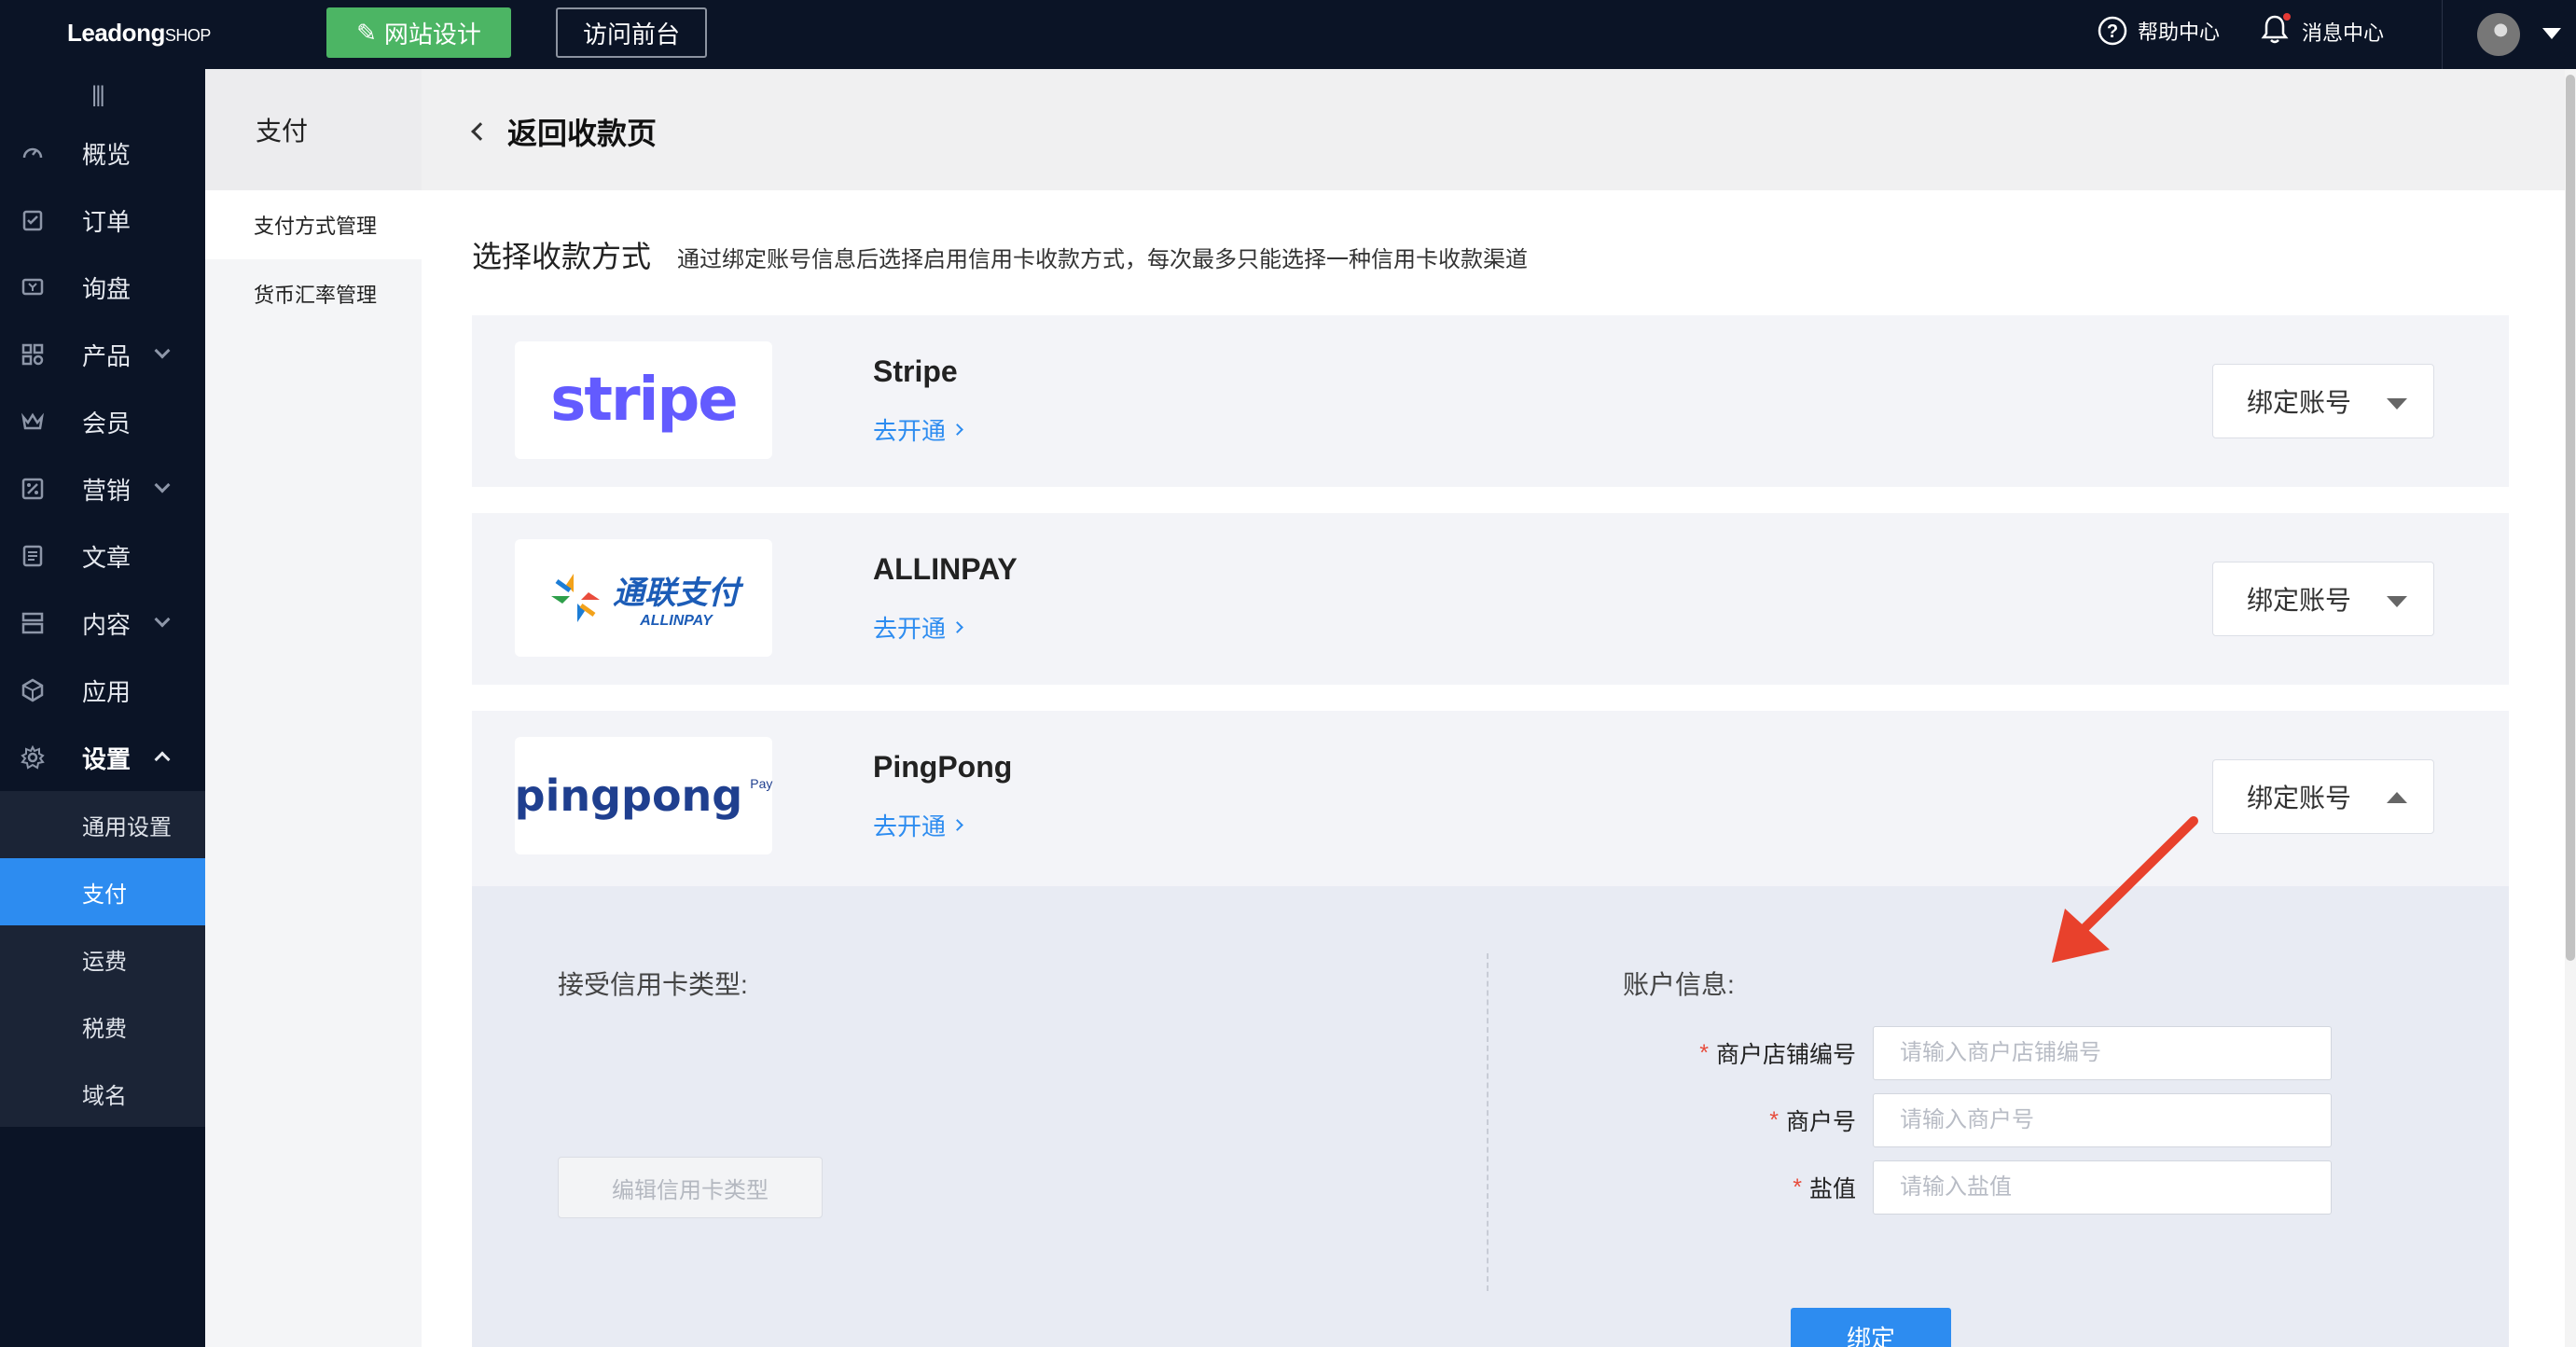  I want to click on sidebar-subitem-shipping: 运费, so click(102, 959).